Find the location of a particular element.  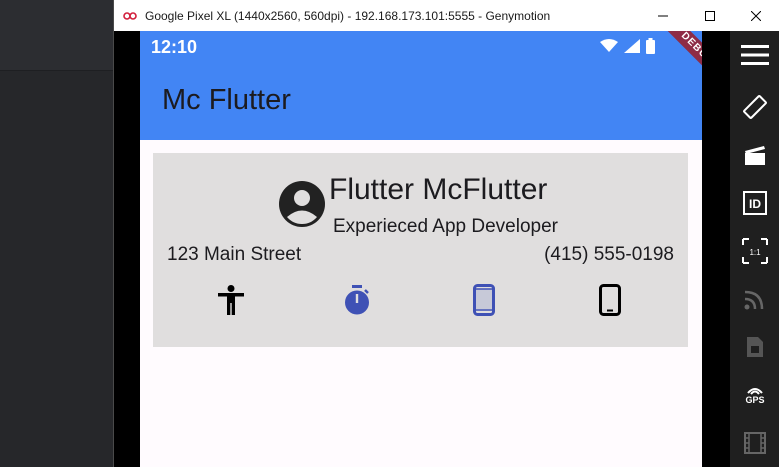

close-icon is located at coordinates (756, 15).